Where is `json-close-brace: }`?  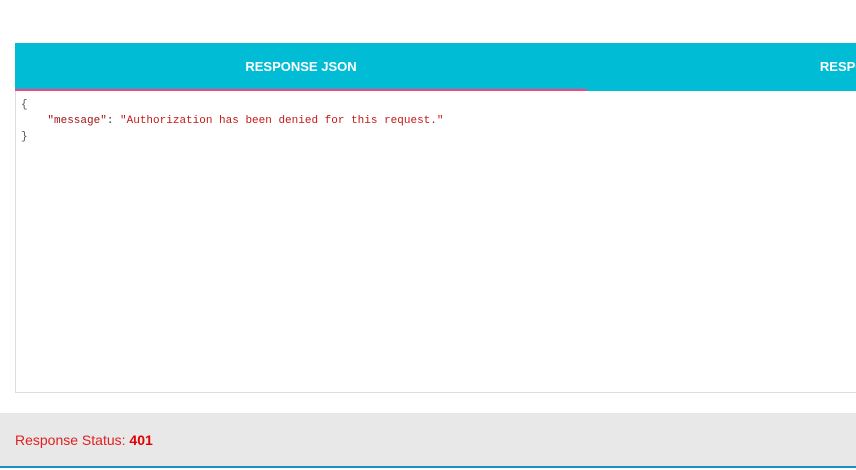
json-close-brace: } is located at coordinates (24, 137).